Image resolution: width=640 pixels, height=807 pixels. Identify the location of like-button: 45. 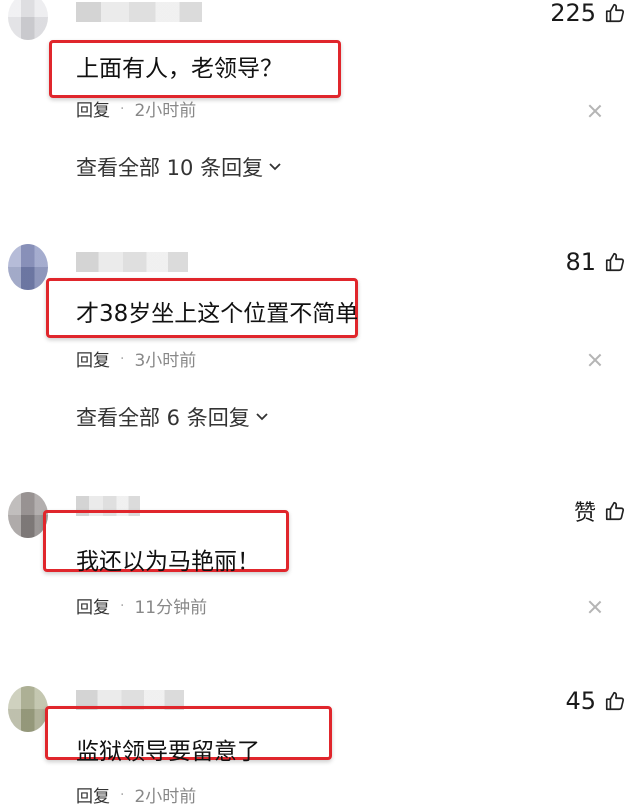
(595, 701).